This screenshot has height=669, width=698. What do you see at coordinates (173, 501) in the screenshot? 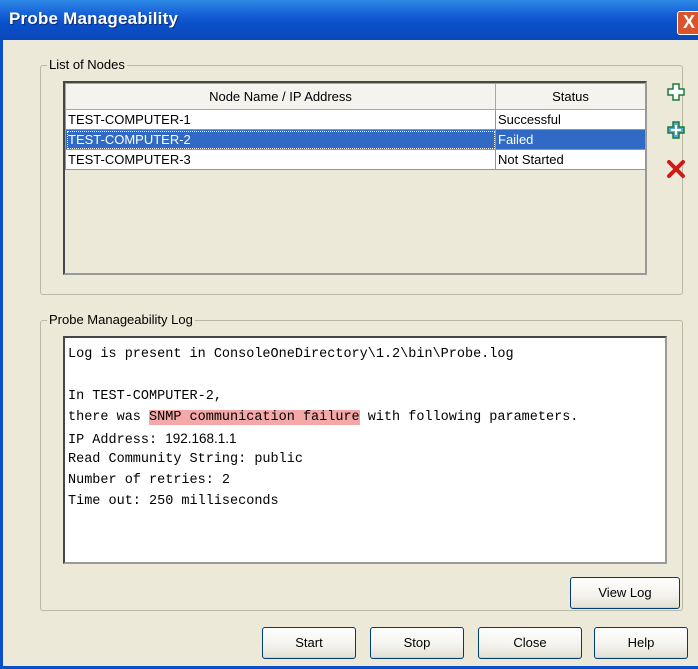
I see `log-timeout-line: Time out: 250 milliseconds` at bounding box center [173, 501].